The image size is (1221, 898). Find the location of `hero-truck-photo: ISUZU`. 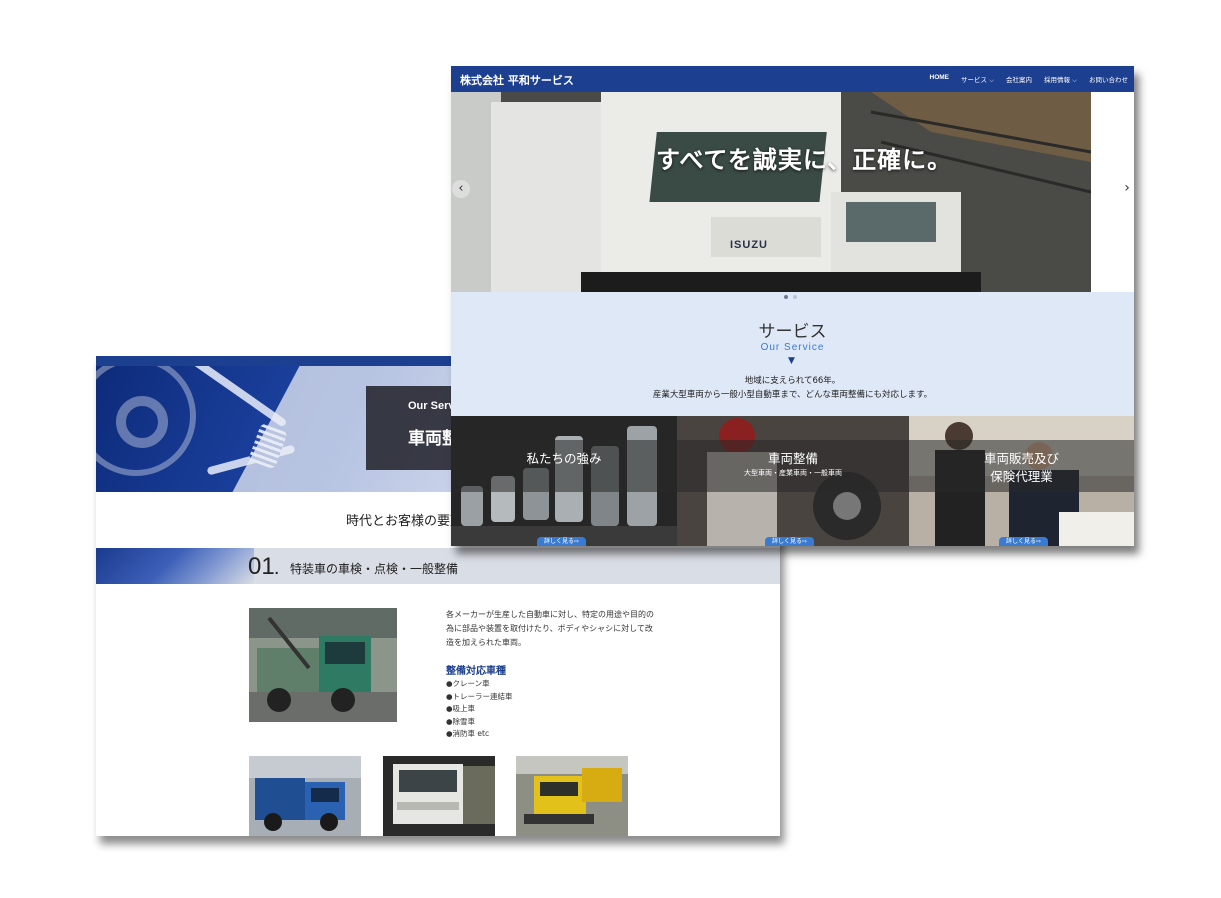

hero-truck-photo: ISUZU is located at coordinates (771, 192).